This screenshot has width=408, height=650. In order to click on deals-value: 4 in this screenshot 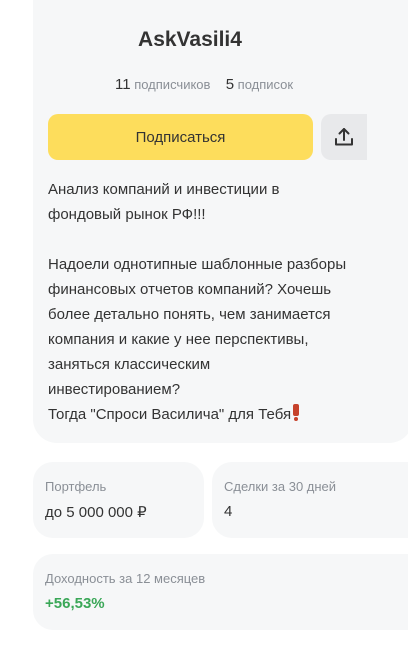, I will do `click(228, 511)`.